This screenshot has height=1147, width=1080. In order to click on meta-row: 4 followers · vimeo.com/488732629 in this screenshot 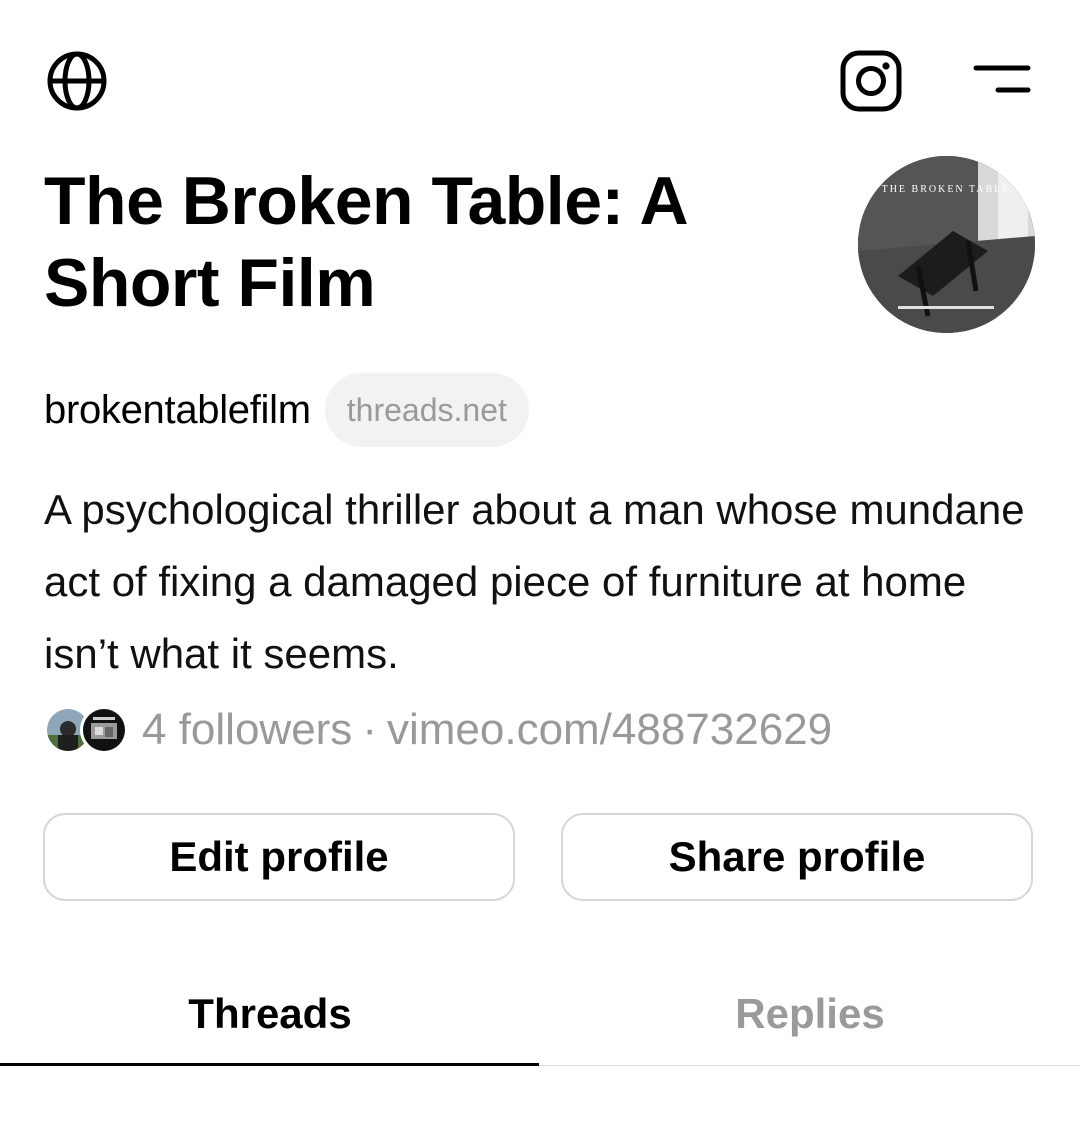, I will do `click(438, 730)`.